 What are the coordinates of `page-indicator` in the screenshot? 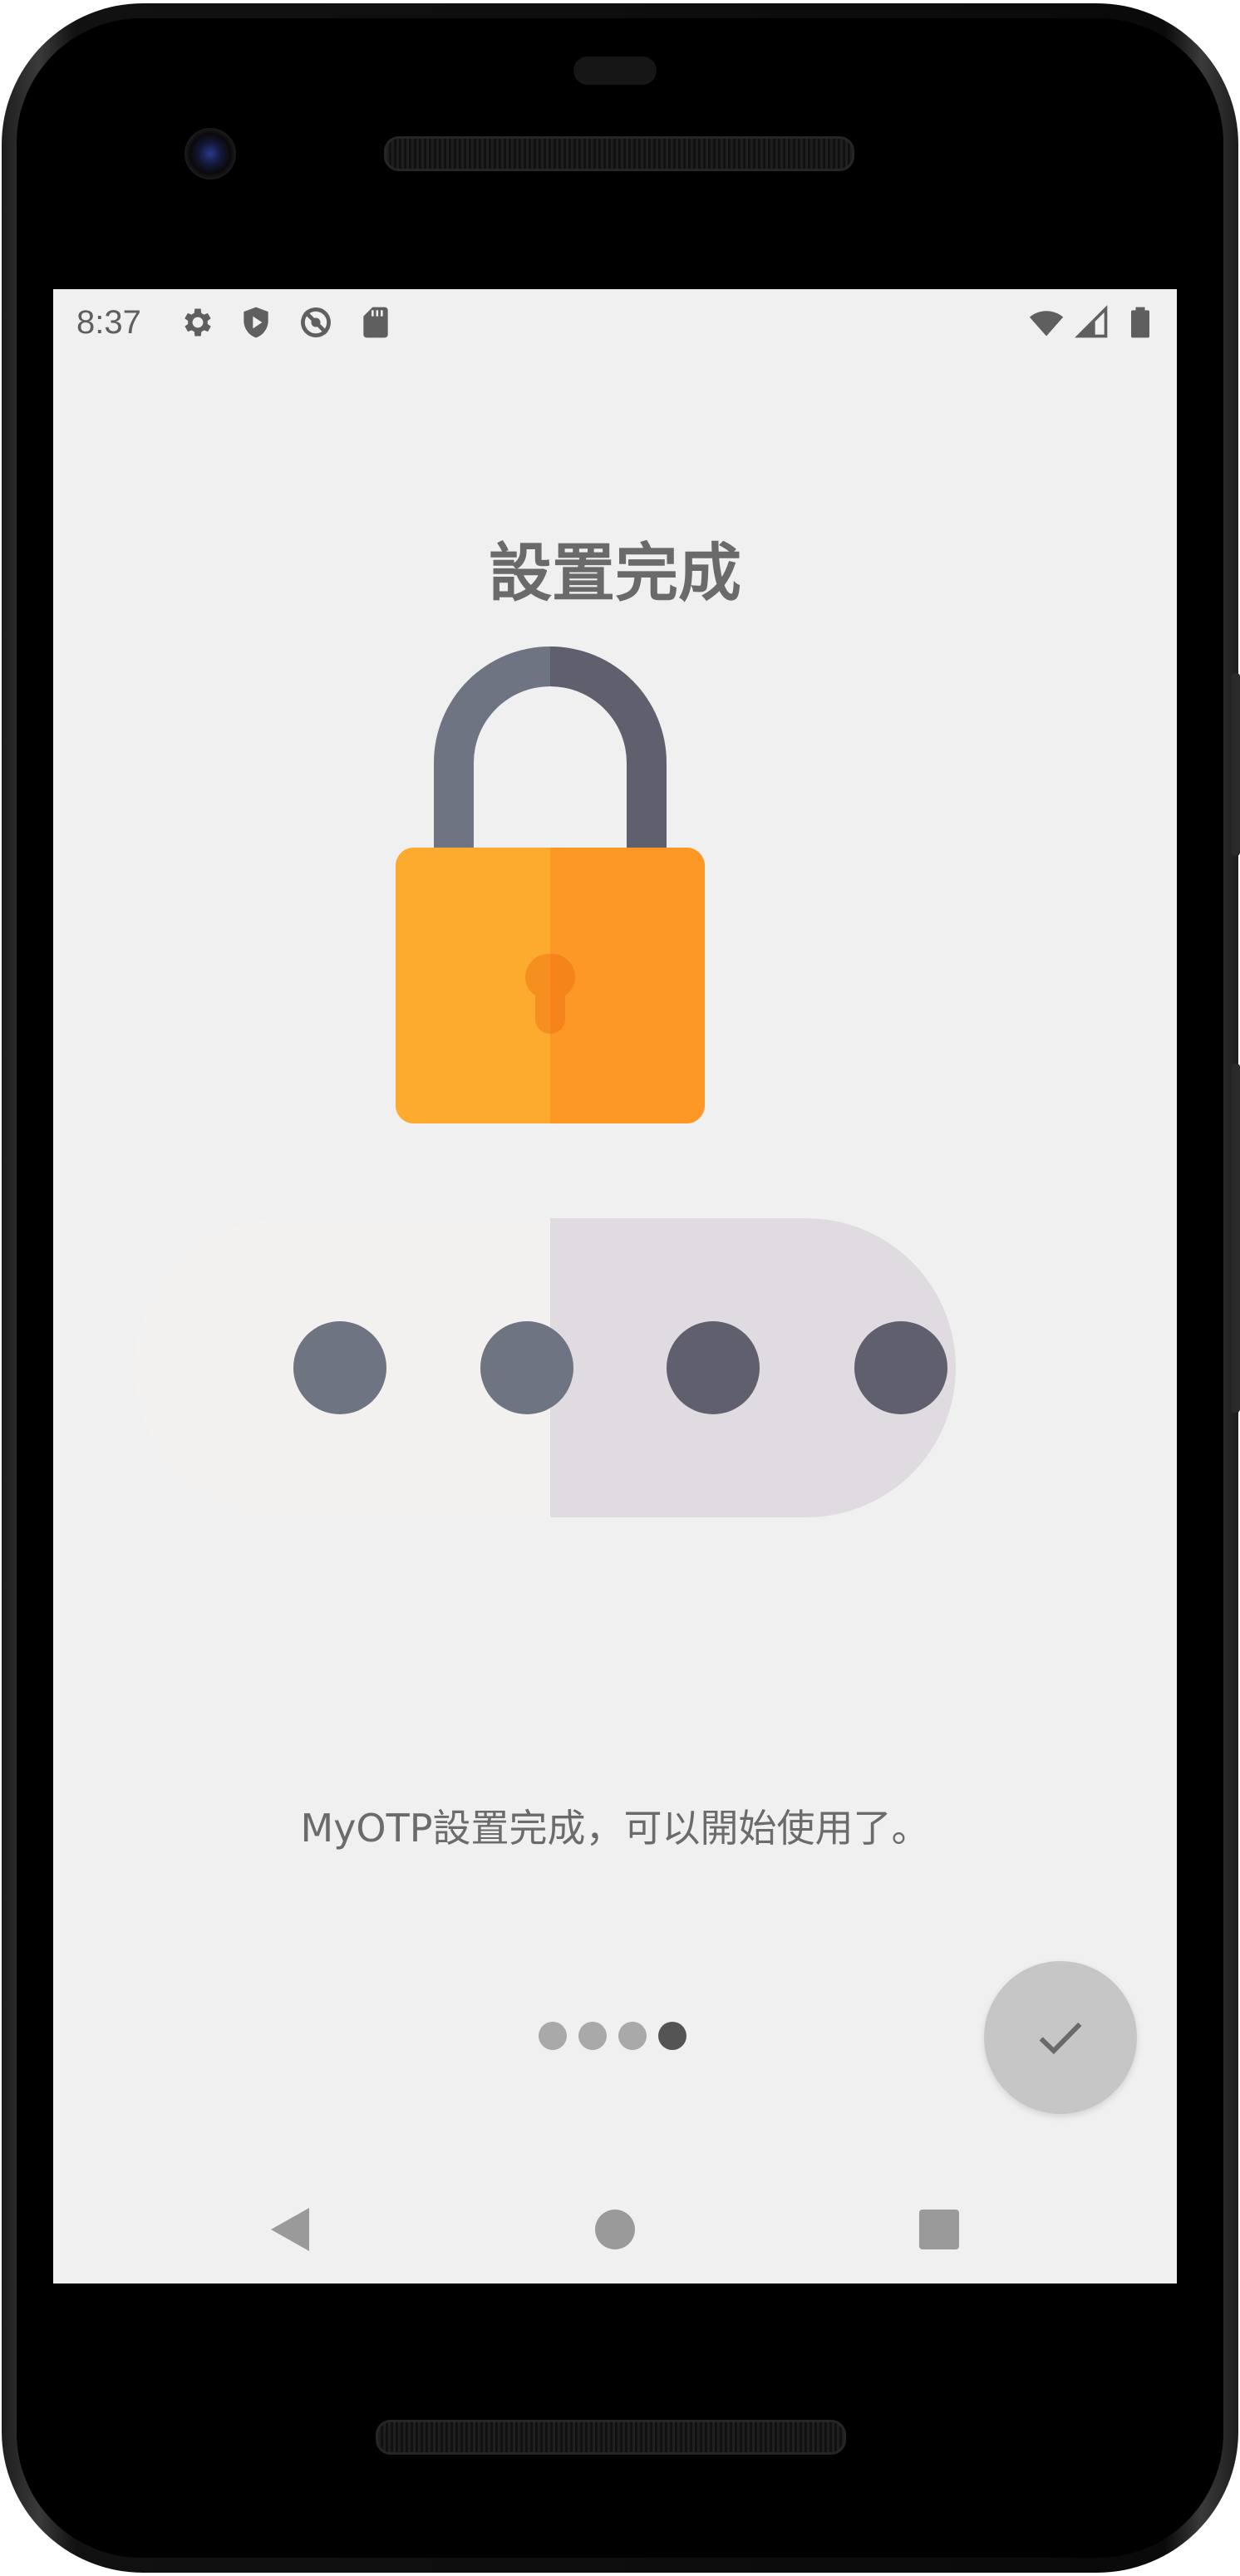 It's located at (612, 2036).